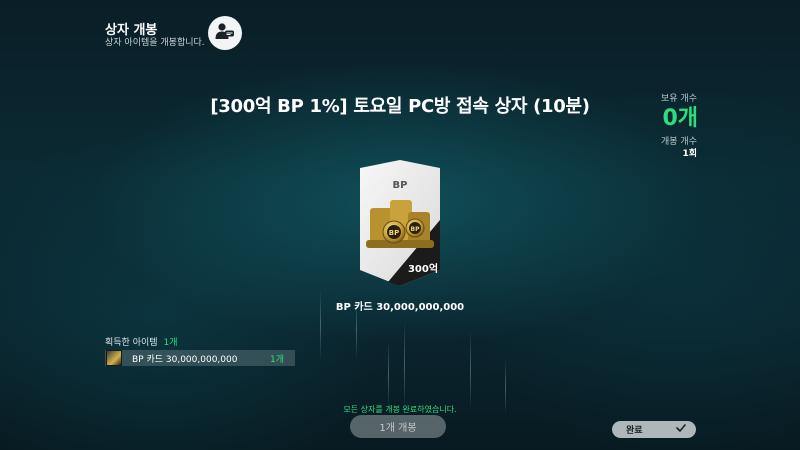 The width and height of the screenshot is (800, 450). What do you see at coordinates (423, 269) in the screenshot?
I see `card-amount-label: 300억` at bounding box center [423, 269].